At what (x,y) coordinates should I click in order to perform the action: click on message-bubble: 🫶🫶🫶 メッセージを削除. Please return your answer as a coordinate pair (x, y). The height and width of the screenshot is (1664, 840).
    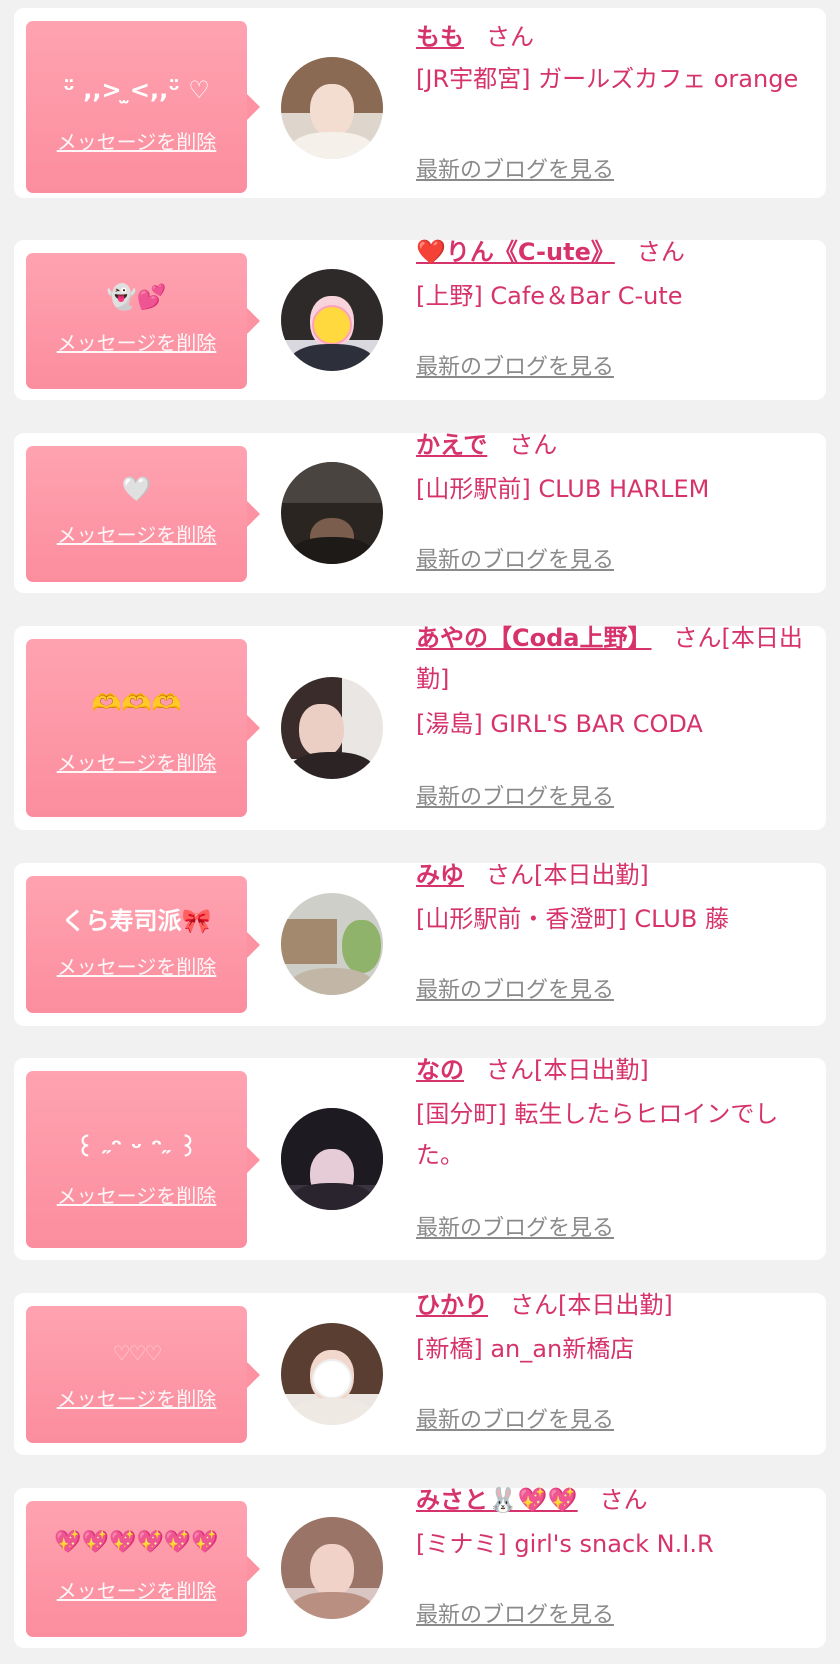
    Looking at the image, I should click on (143, 728).